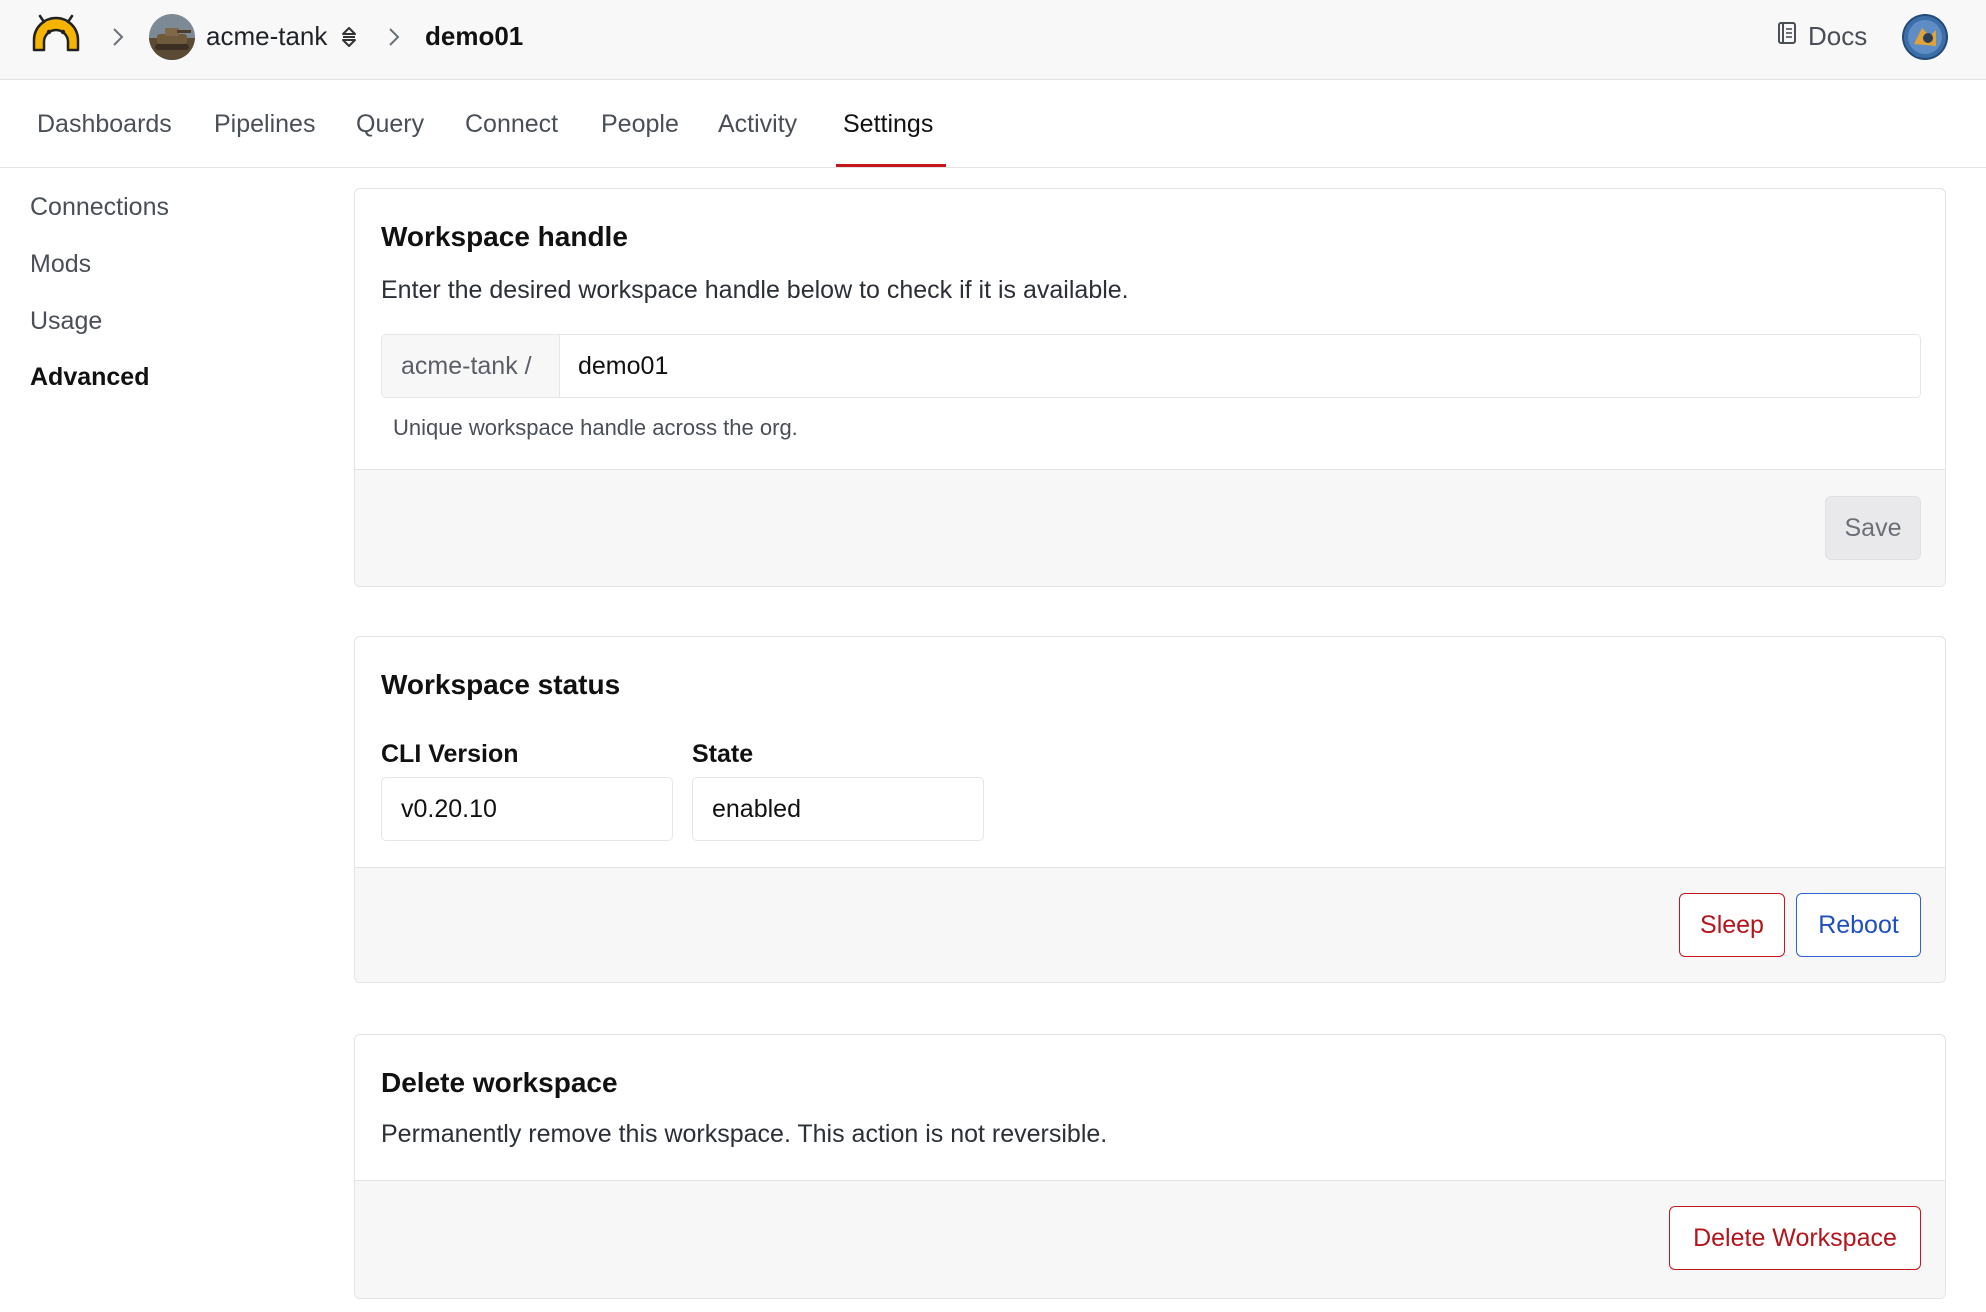 This screenshot has width=1986, height=1312. I want to click on tab-people: People, so click(640, 124).